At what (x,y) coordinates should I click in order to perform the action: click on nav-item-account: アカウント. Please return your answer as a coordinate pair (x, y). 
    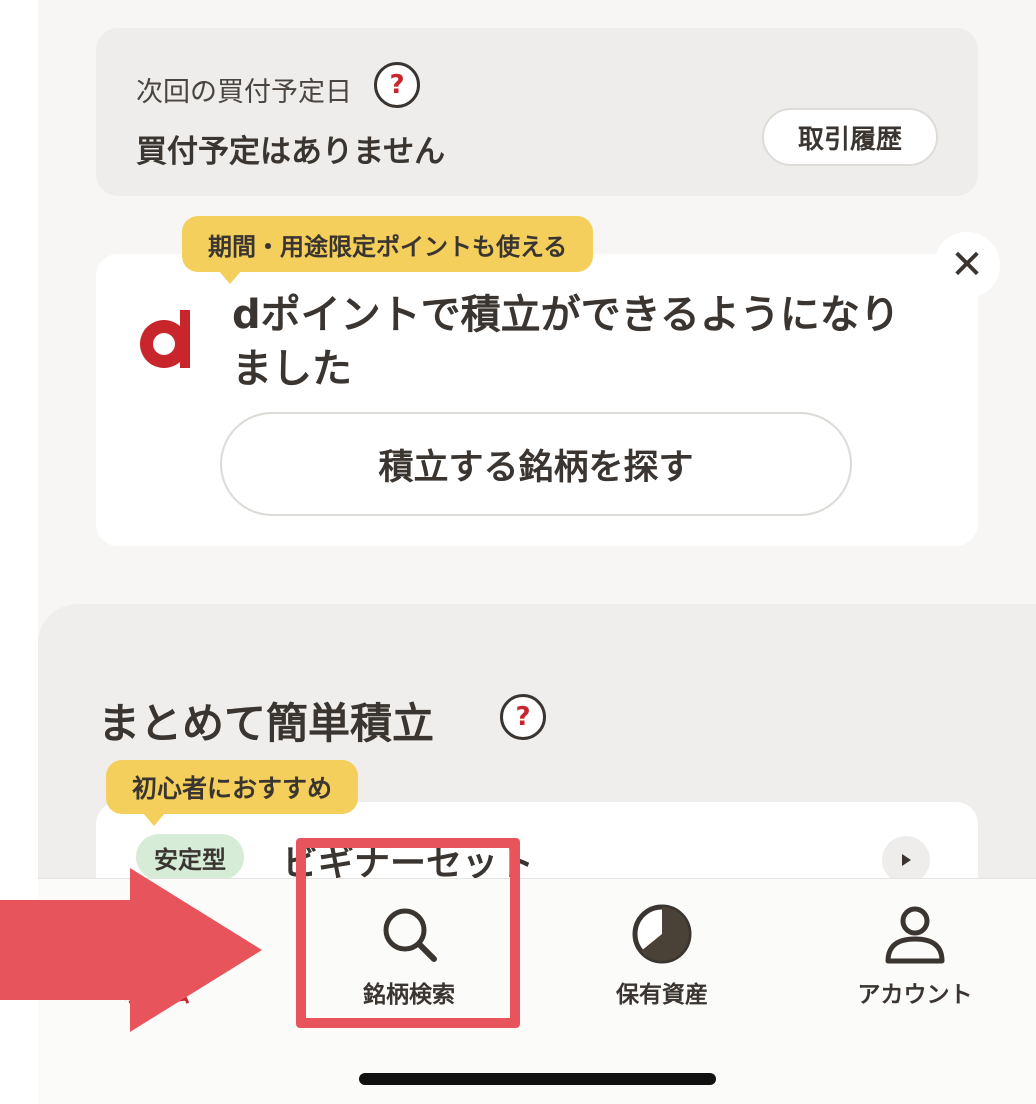
    Looking at the image, I should click on (915, 959).